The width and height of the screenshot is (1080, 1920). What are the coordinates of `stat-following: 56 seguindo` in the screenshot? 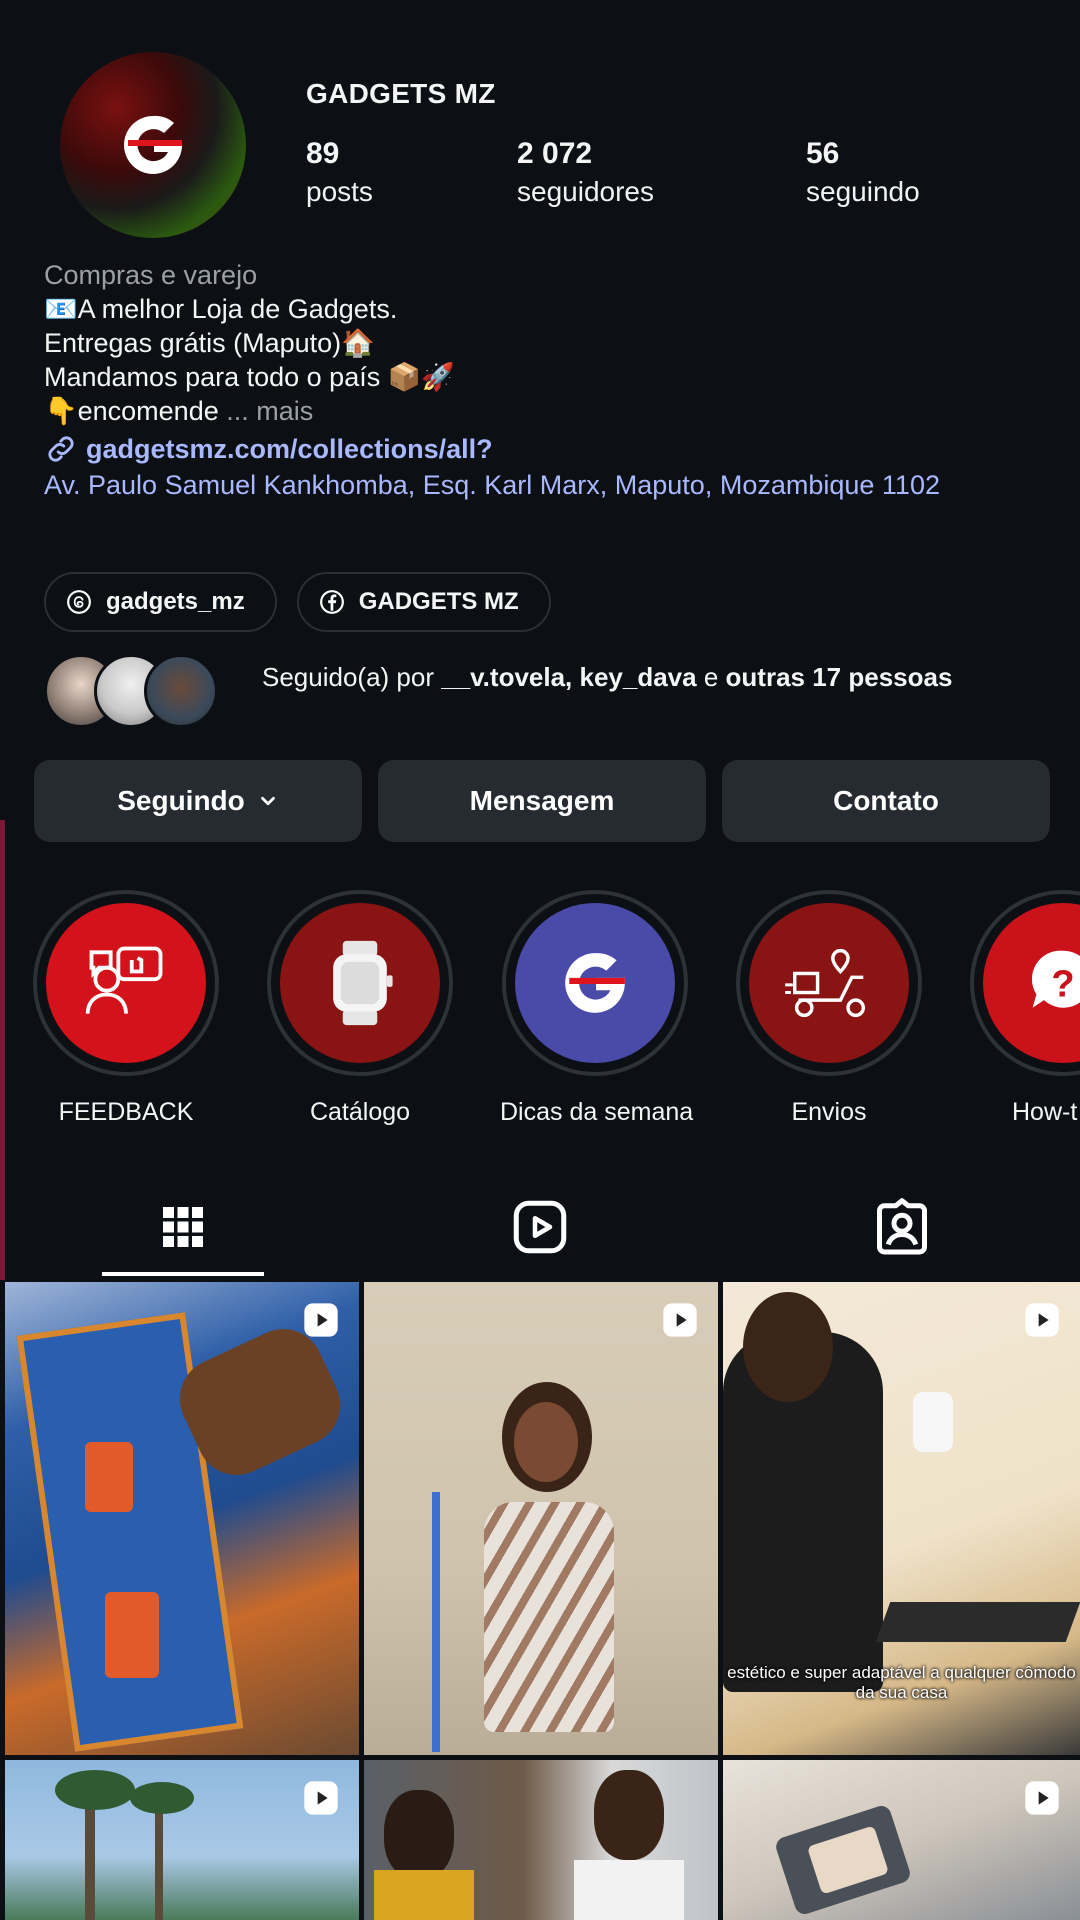 It's located at (863, 174).